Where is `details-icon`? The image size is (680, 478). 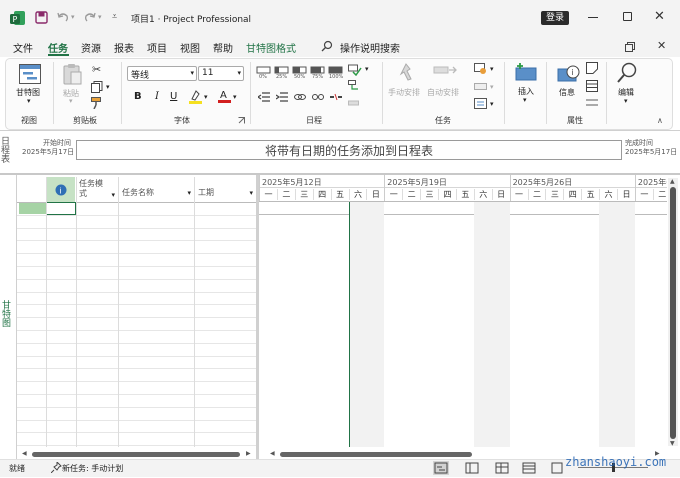
details-icon is located at coordinates (592, 87).